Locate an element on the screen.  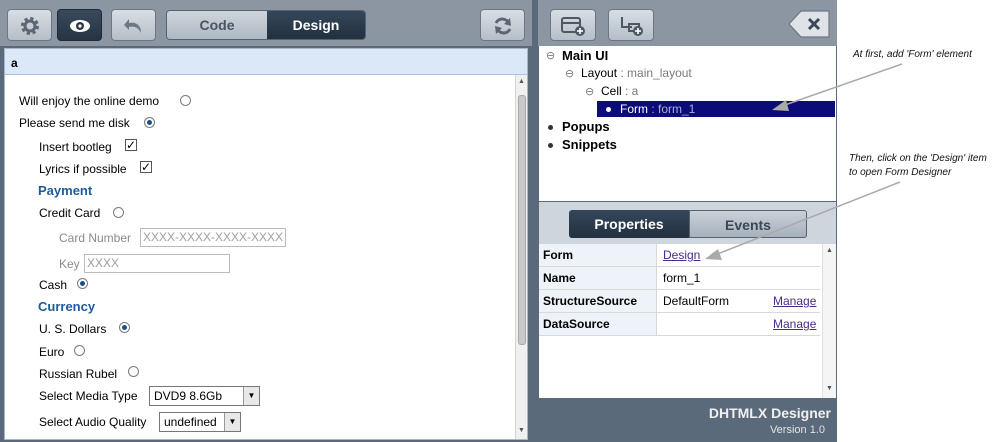
design-link: Design is located at coordinates (681, 255).